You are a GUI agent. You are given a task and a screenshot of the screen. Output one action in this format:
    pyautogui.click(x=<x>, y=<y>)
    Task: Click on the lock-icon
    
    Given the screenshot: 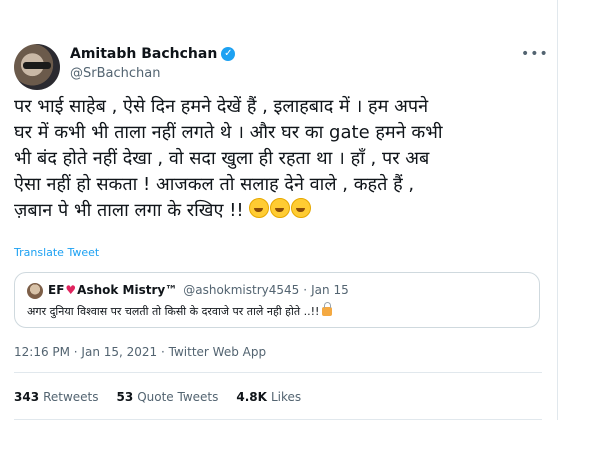 What is the action you would take?
    pyautogui.click(x=327, y=309)
    